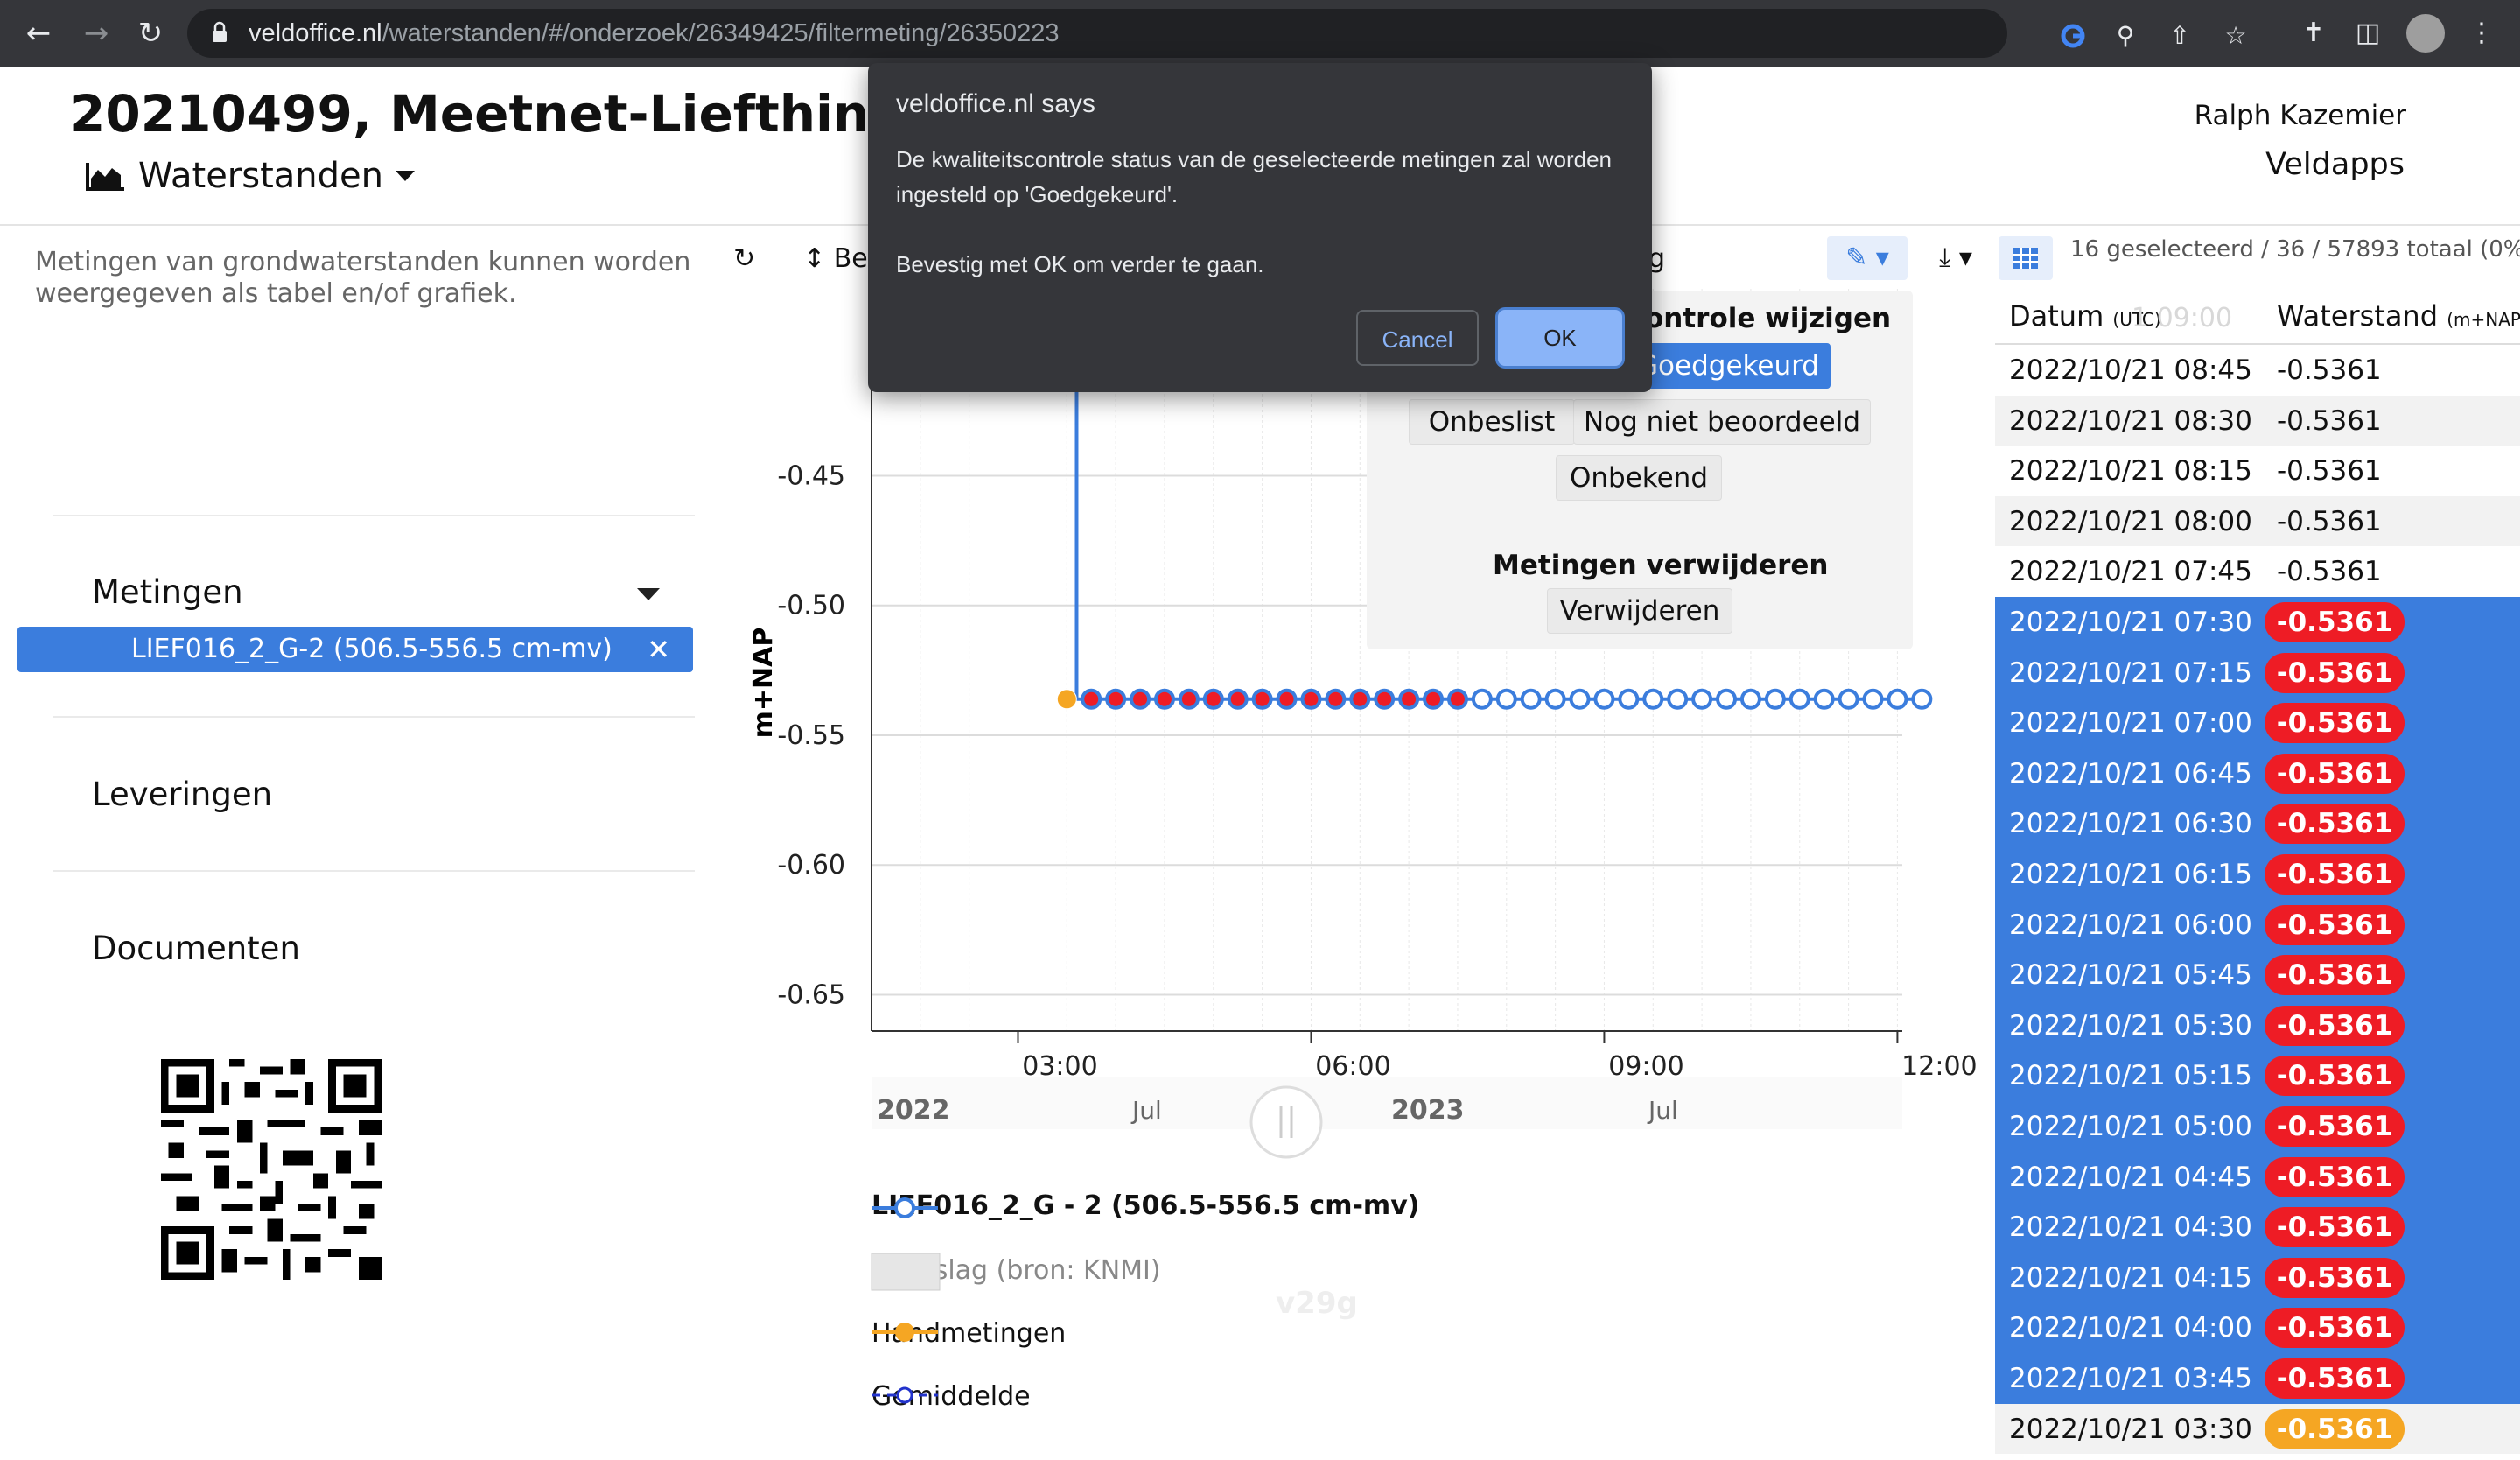 This screenshot has height=1460, width=2520. What do you see at coordinates (1639, 478) in the screenshot?
I see `onbekend-button: Onbekend` at bounding box center [1639, 478].